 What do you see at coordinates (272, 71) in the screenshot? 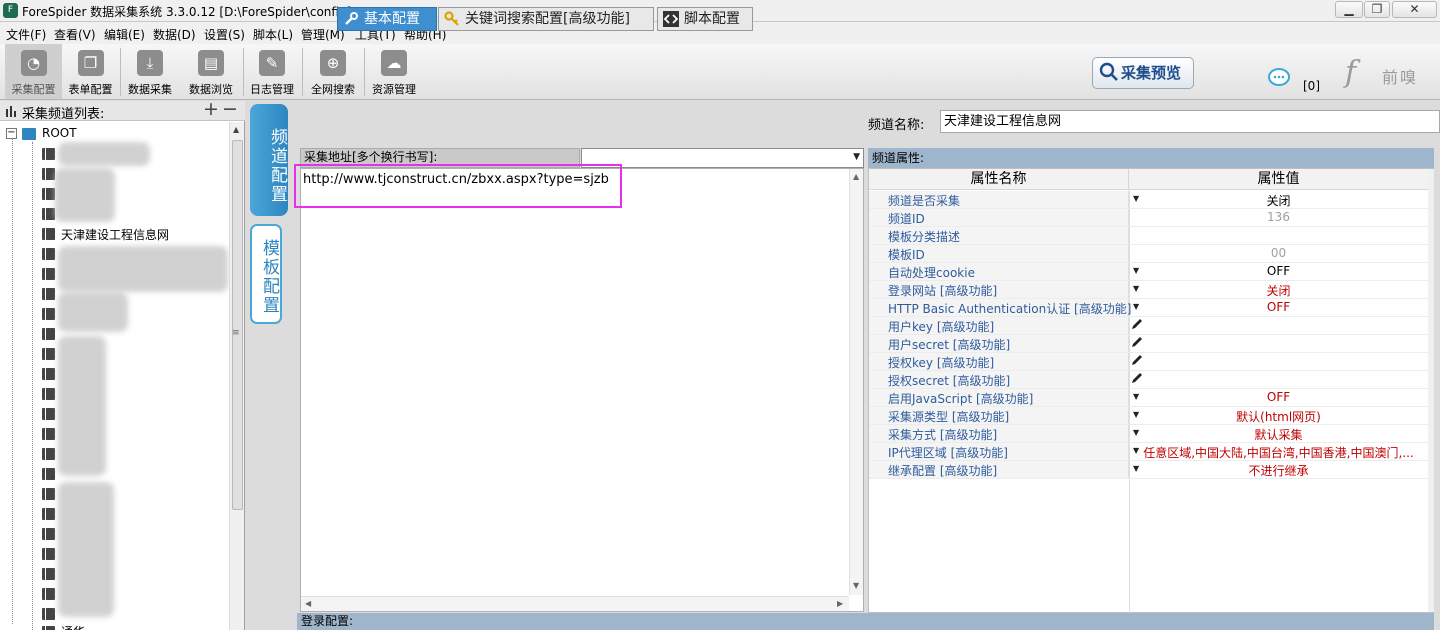
I see `toolbar-log-manage: ✎ 日志管理` at bounding box center [272, 71].